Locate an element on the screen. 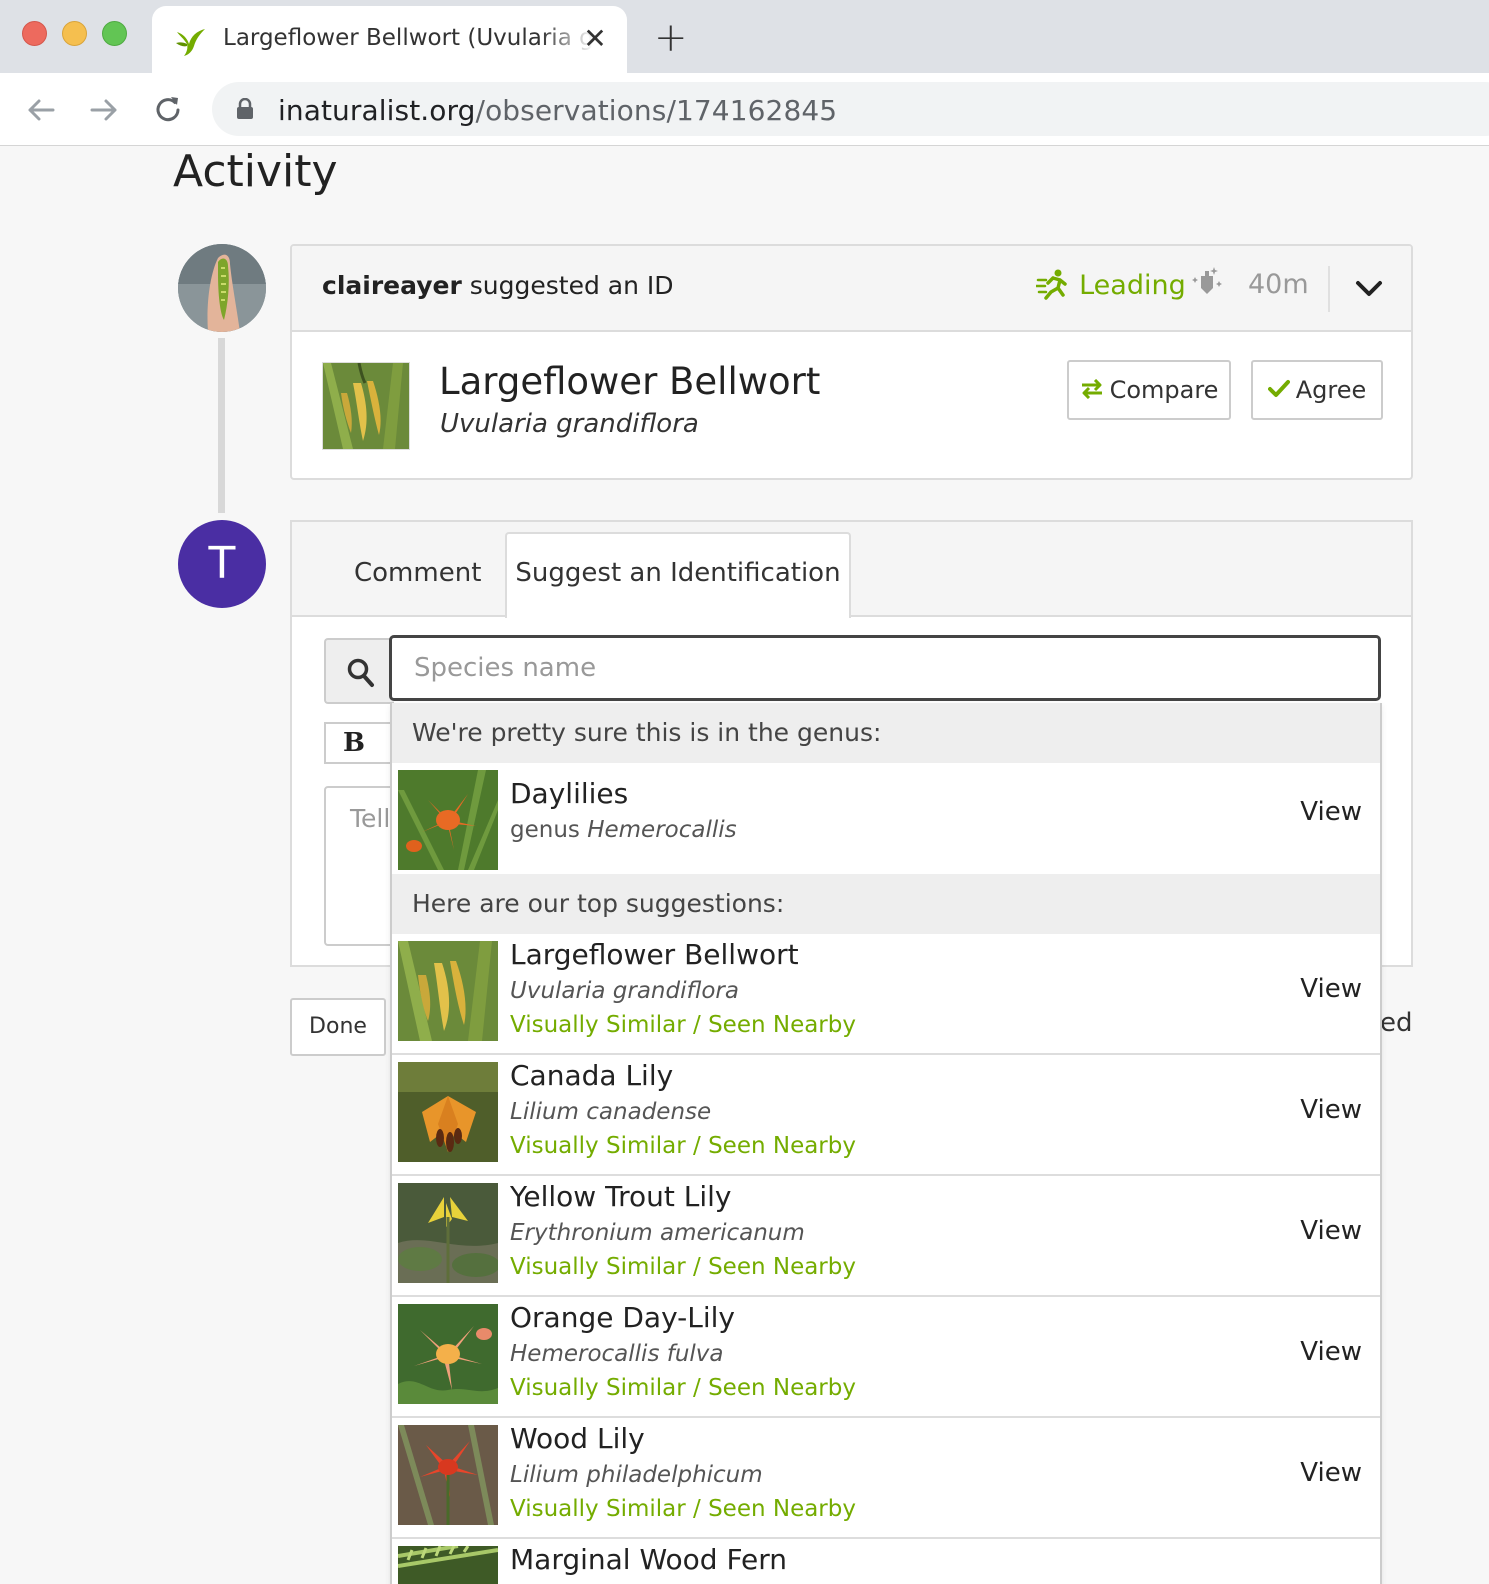  url-text: inaturalist.org/observations/174162845 is located at coordinates (557, 110).